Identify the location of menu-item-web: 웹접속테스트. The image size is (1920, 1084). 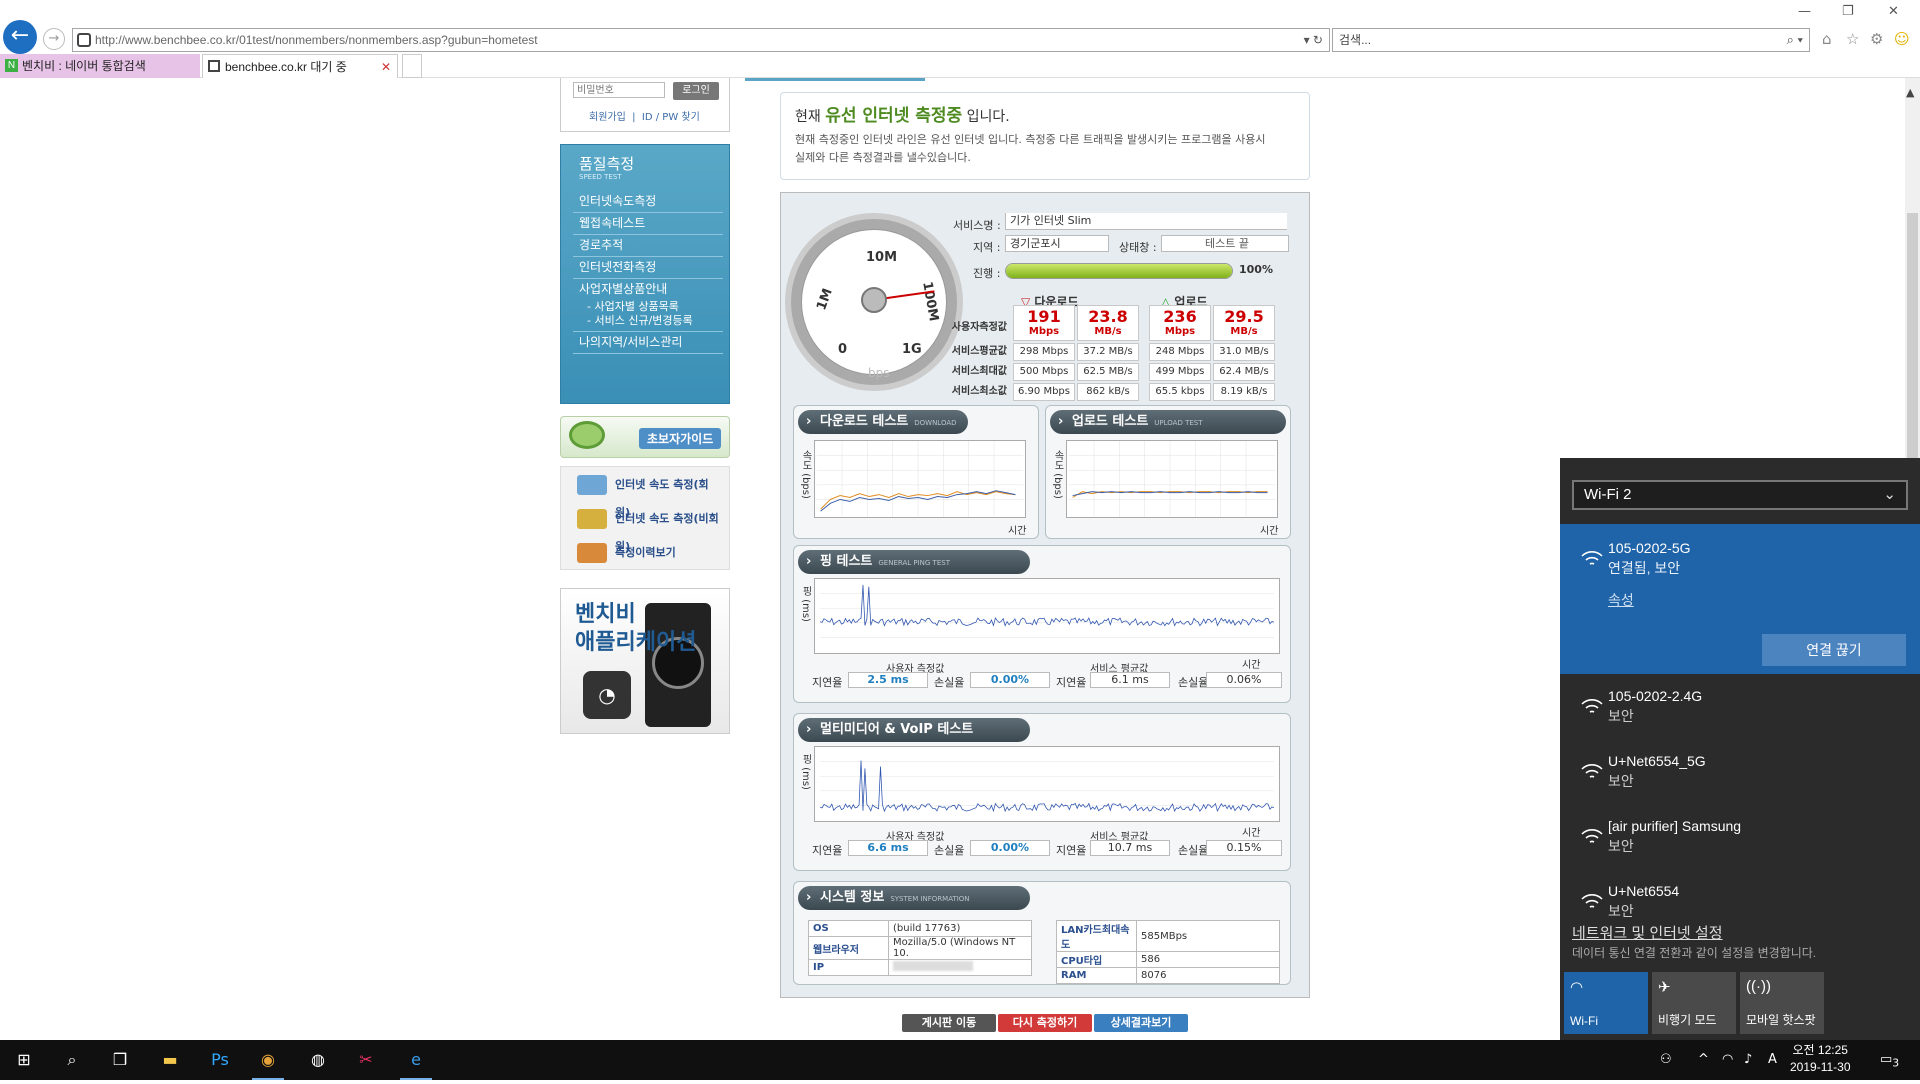
(648, 224).